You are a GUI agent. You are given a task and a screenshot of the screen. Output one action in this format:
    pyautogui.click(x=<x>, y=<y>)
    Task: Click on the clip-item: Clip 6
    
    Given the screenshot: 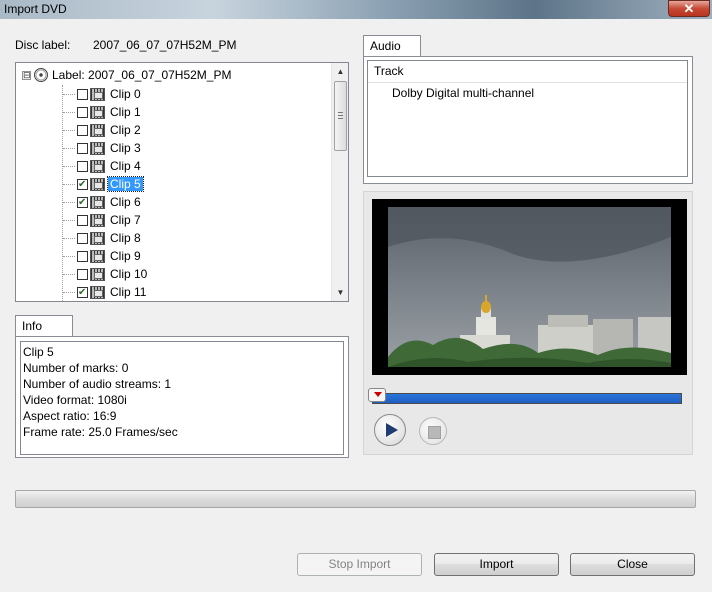 What is the action you would take?
    pyautogui.click(x=103, y=202)
    